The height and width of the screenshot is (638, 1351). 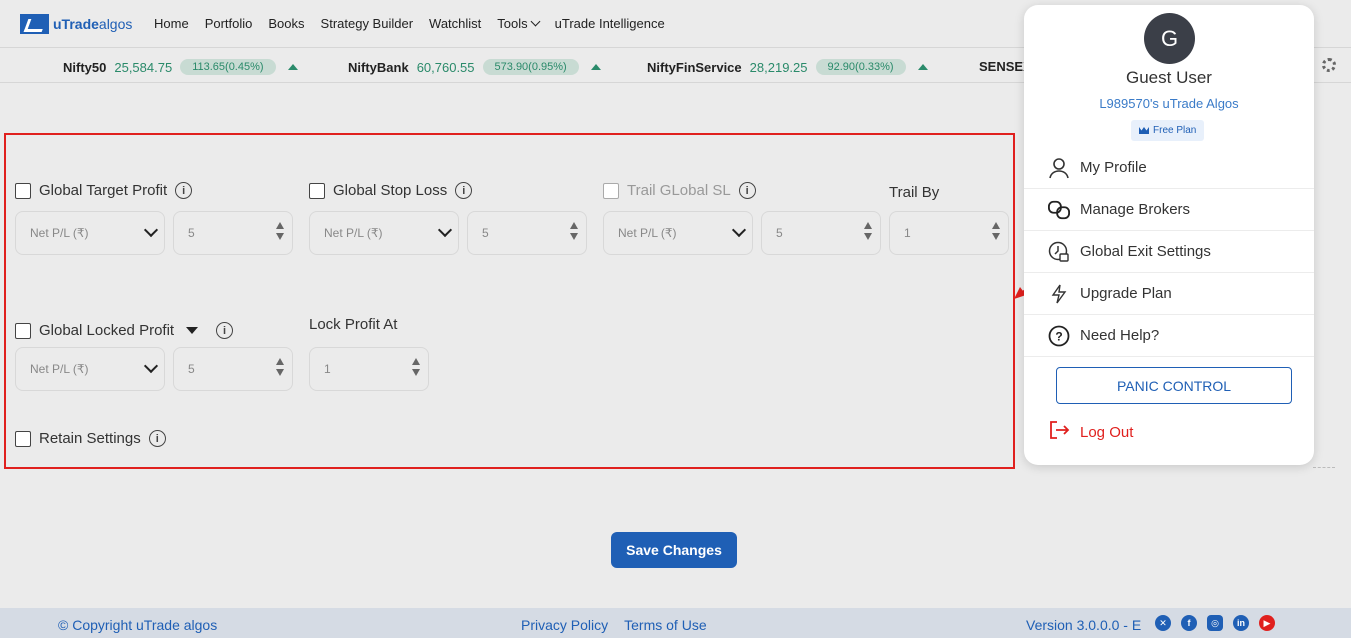 I want to click on user-name: Guest User, so click(x=1169, y=77).